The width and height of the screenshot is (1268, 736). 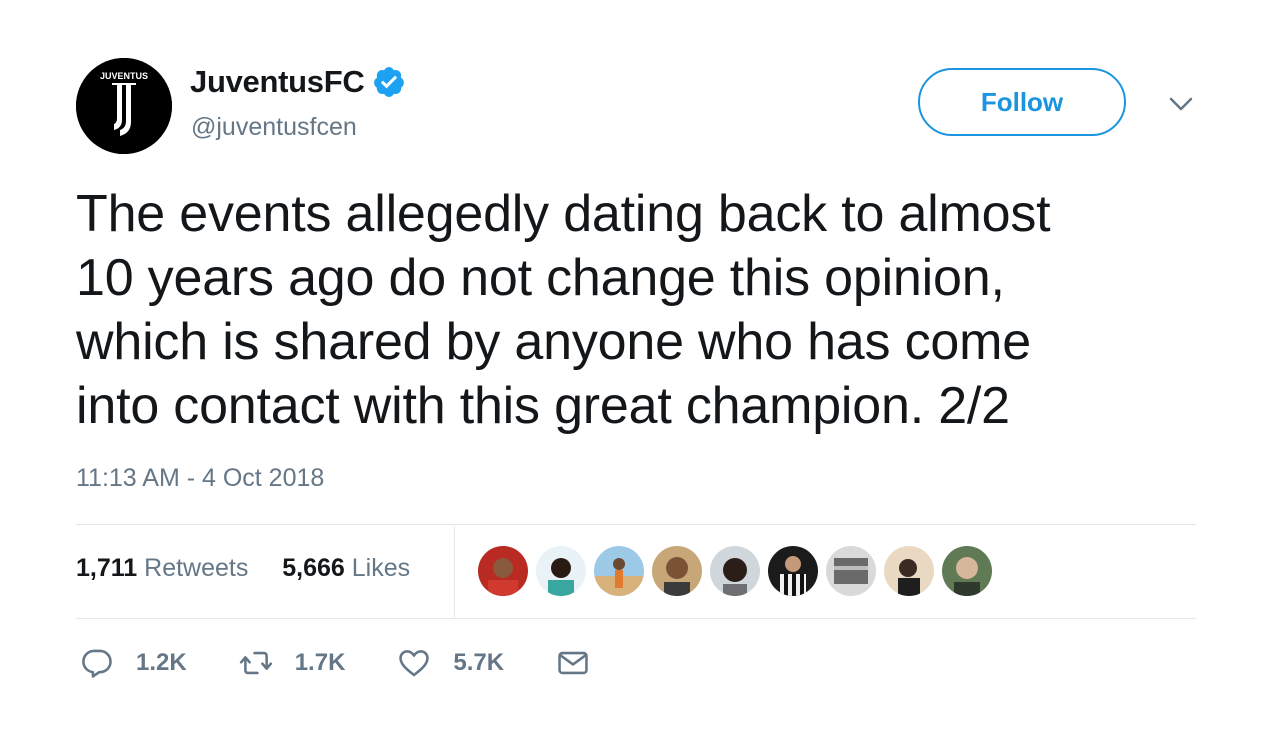 I want to click on likes-label: Likes, so click(x=381, y=568).